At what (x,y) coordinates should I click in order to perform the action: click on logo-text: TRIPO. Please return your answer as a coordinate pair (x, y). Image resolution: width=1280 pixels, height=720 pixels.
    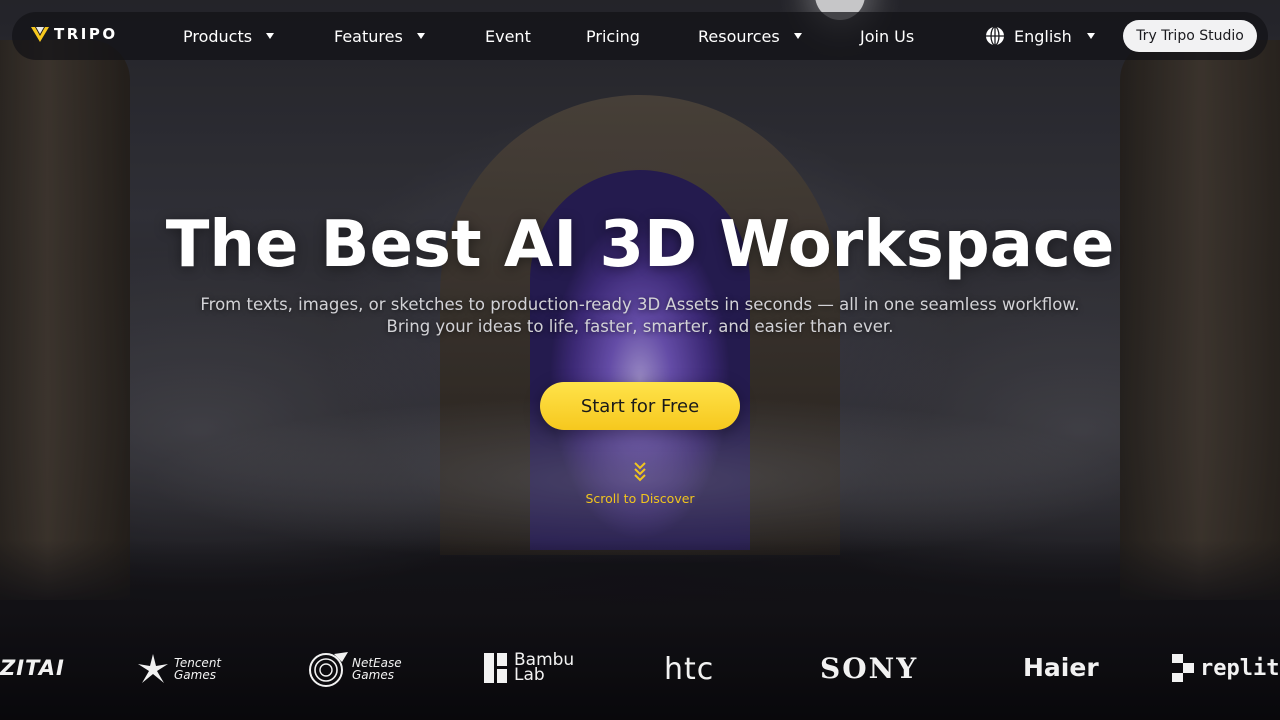
    Looking at the image, I should click on (86, 34).